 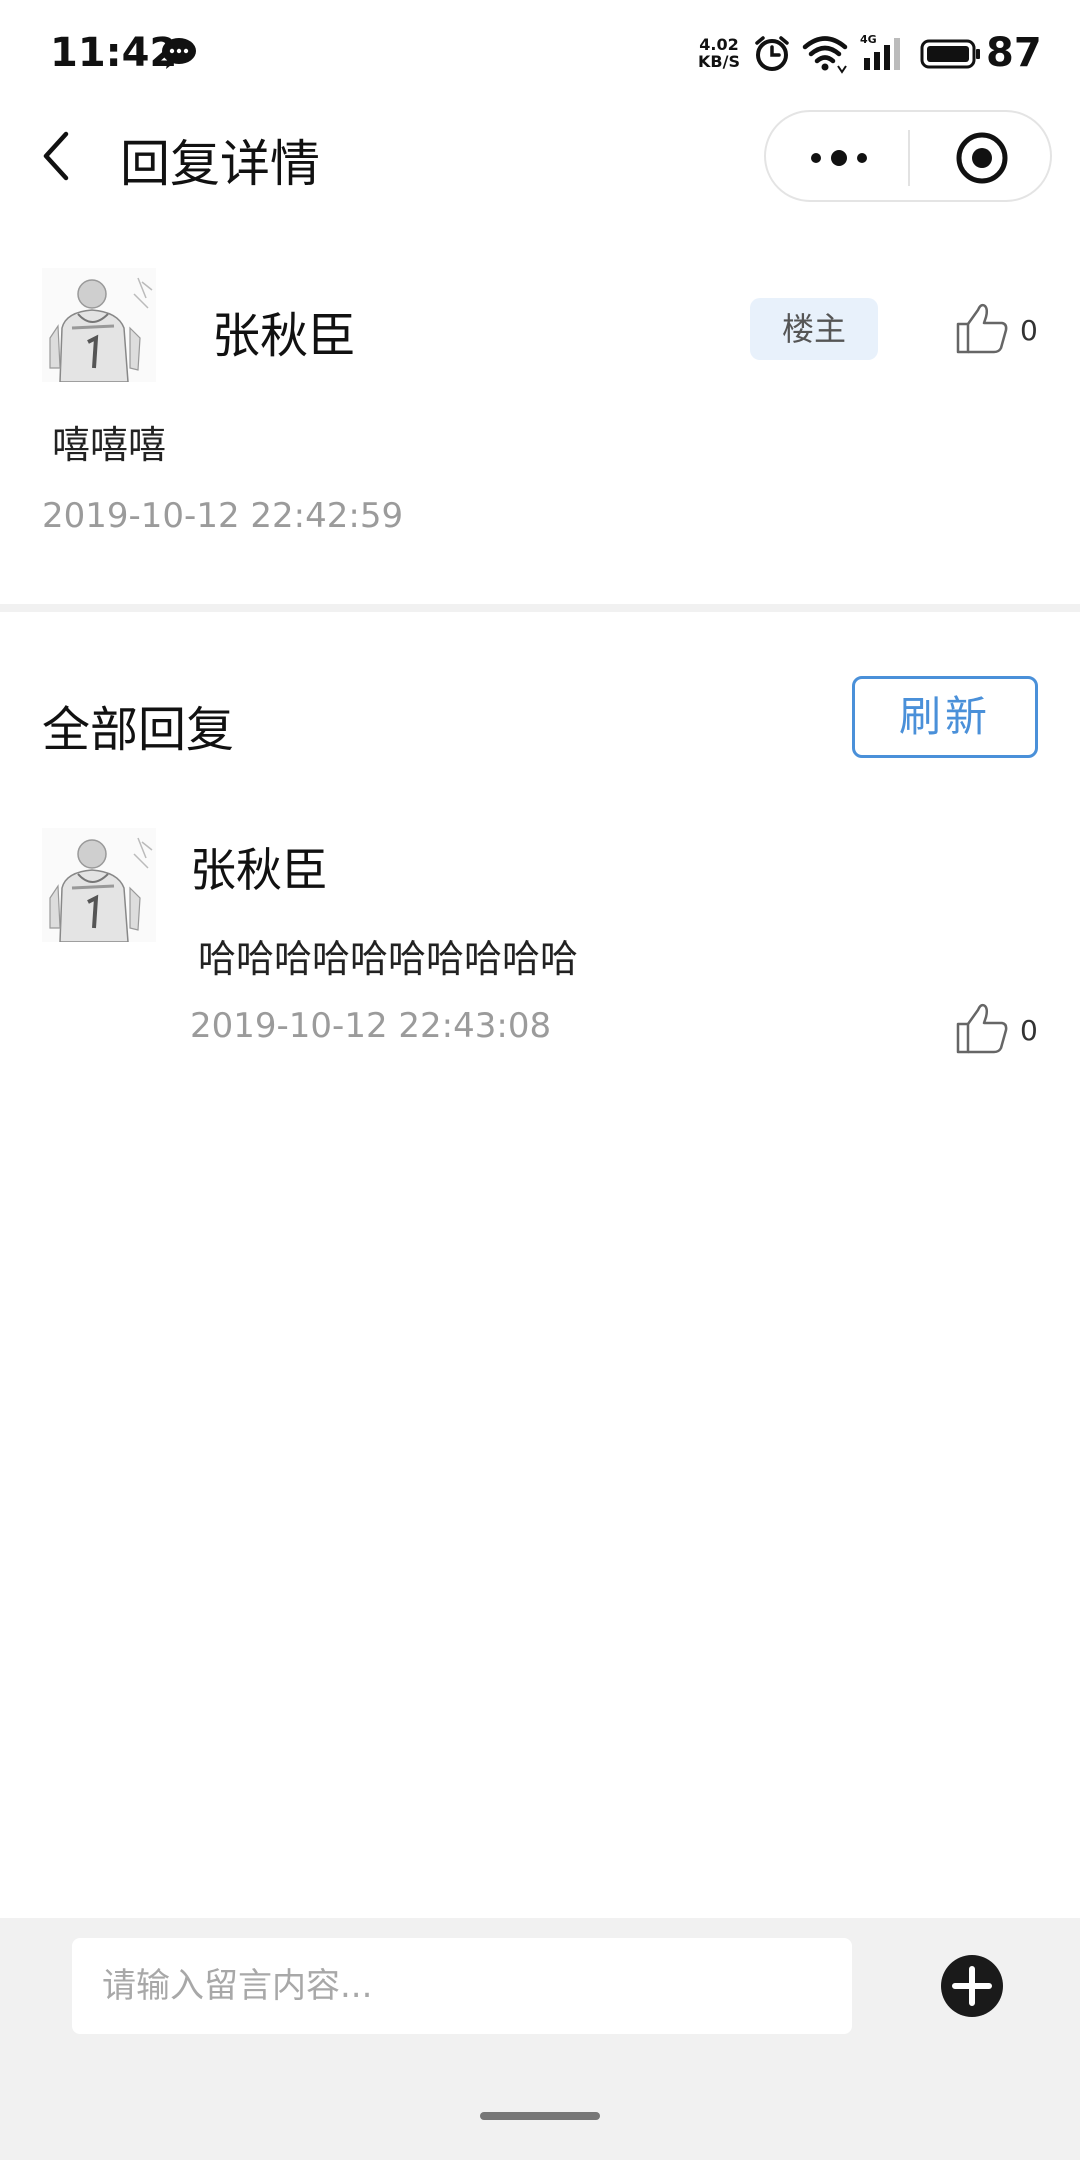 What do you see at coordinates (540, 156) in the screenshot?
I see `nav-bar: 回复详情` at bounding box center [540, 156].